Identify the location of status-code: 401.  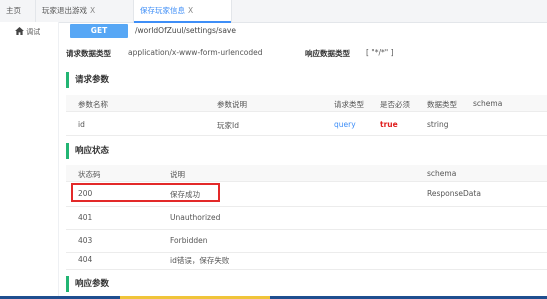
(85, 217).